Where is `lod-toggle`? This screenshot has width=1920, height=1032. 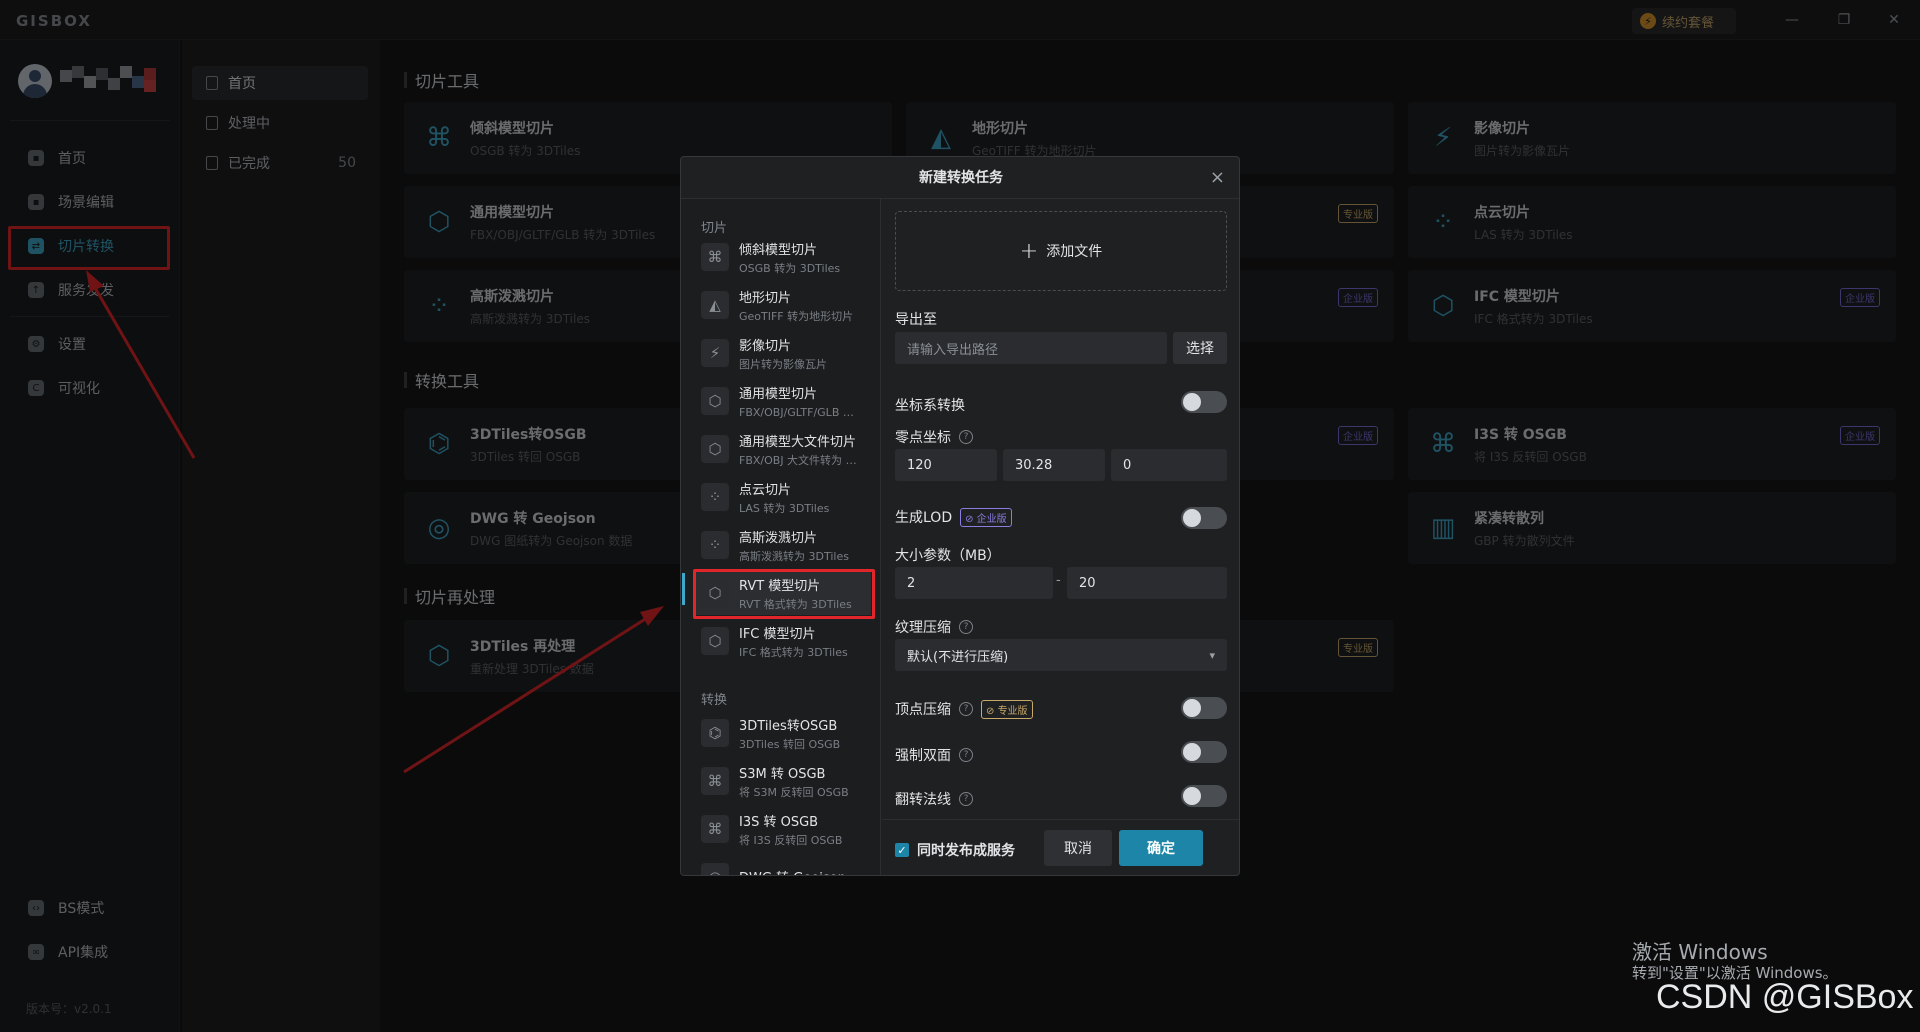 lod-toggle is located at coordinates (1204, 518).